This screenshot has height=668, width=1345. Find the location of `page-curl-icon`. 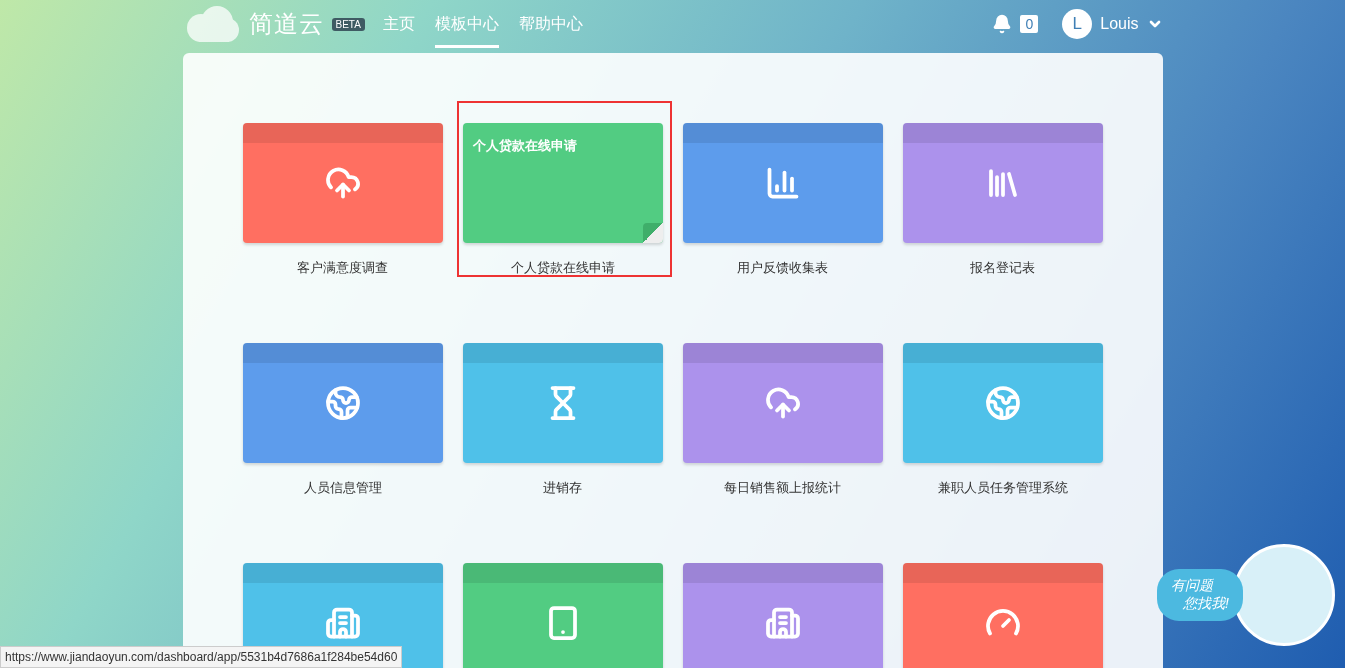

page-curl-icon is located at coordinates (652, 233).